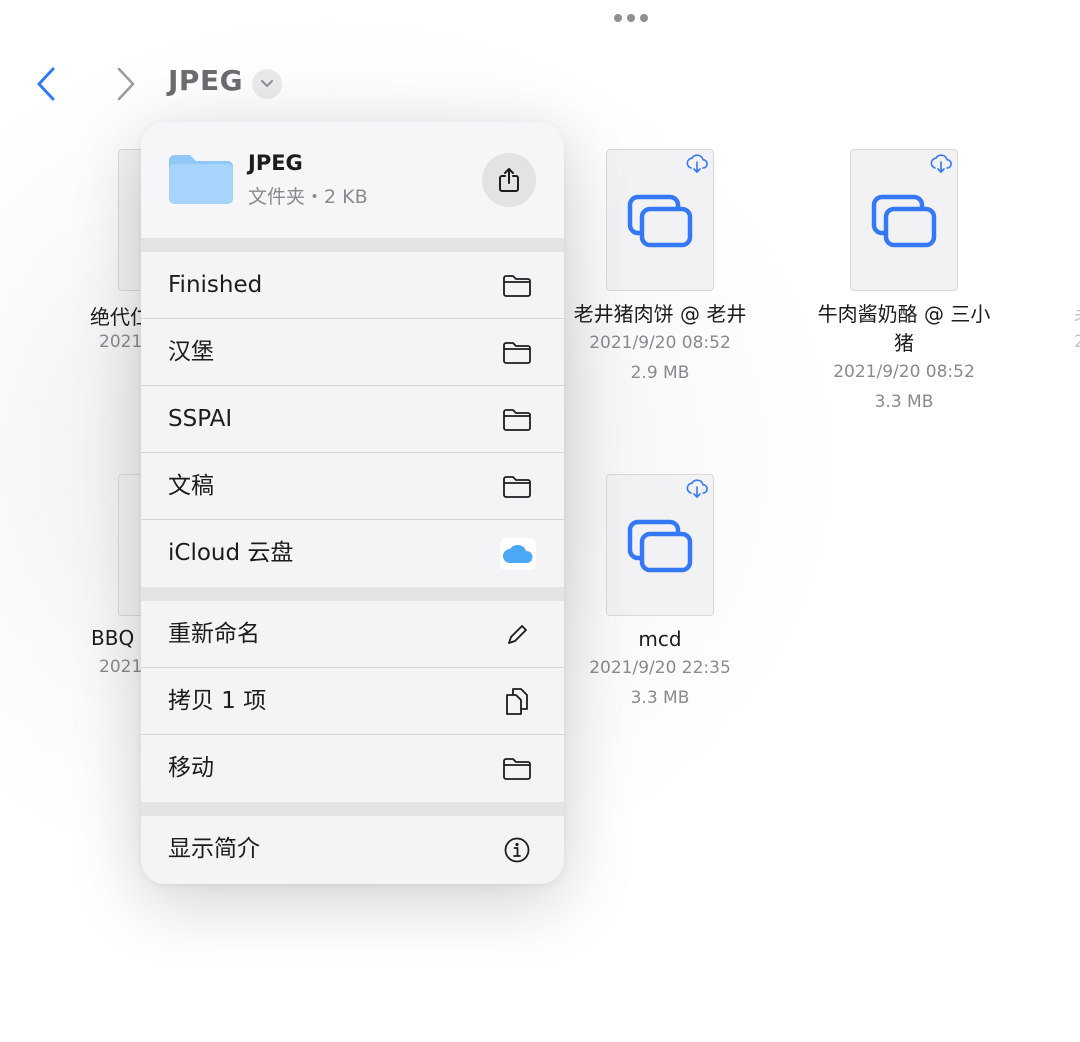 This screenshot has height=1042, width=1080. What do you see at coordinates (214, 849) in the screenshot?
I see `menu-item-label: 显示简介` at bounding box center [214, 849].